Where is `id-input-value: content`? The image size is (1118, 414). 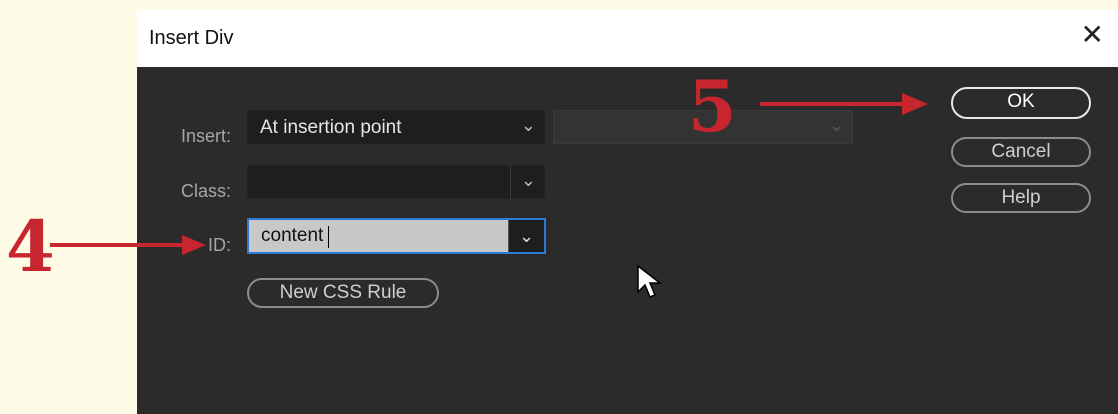 id-input-value: content is located at coordinates (292, 235).